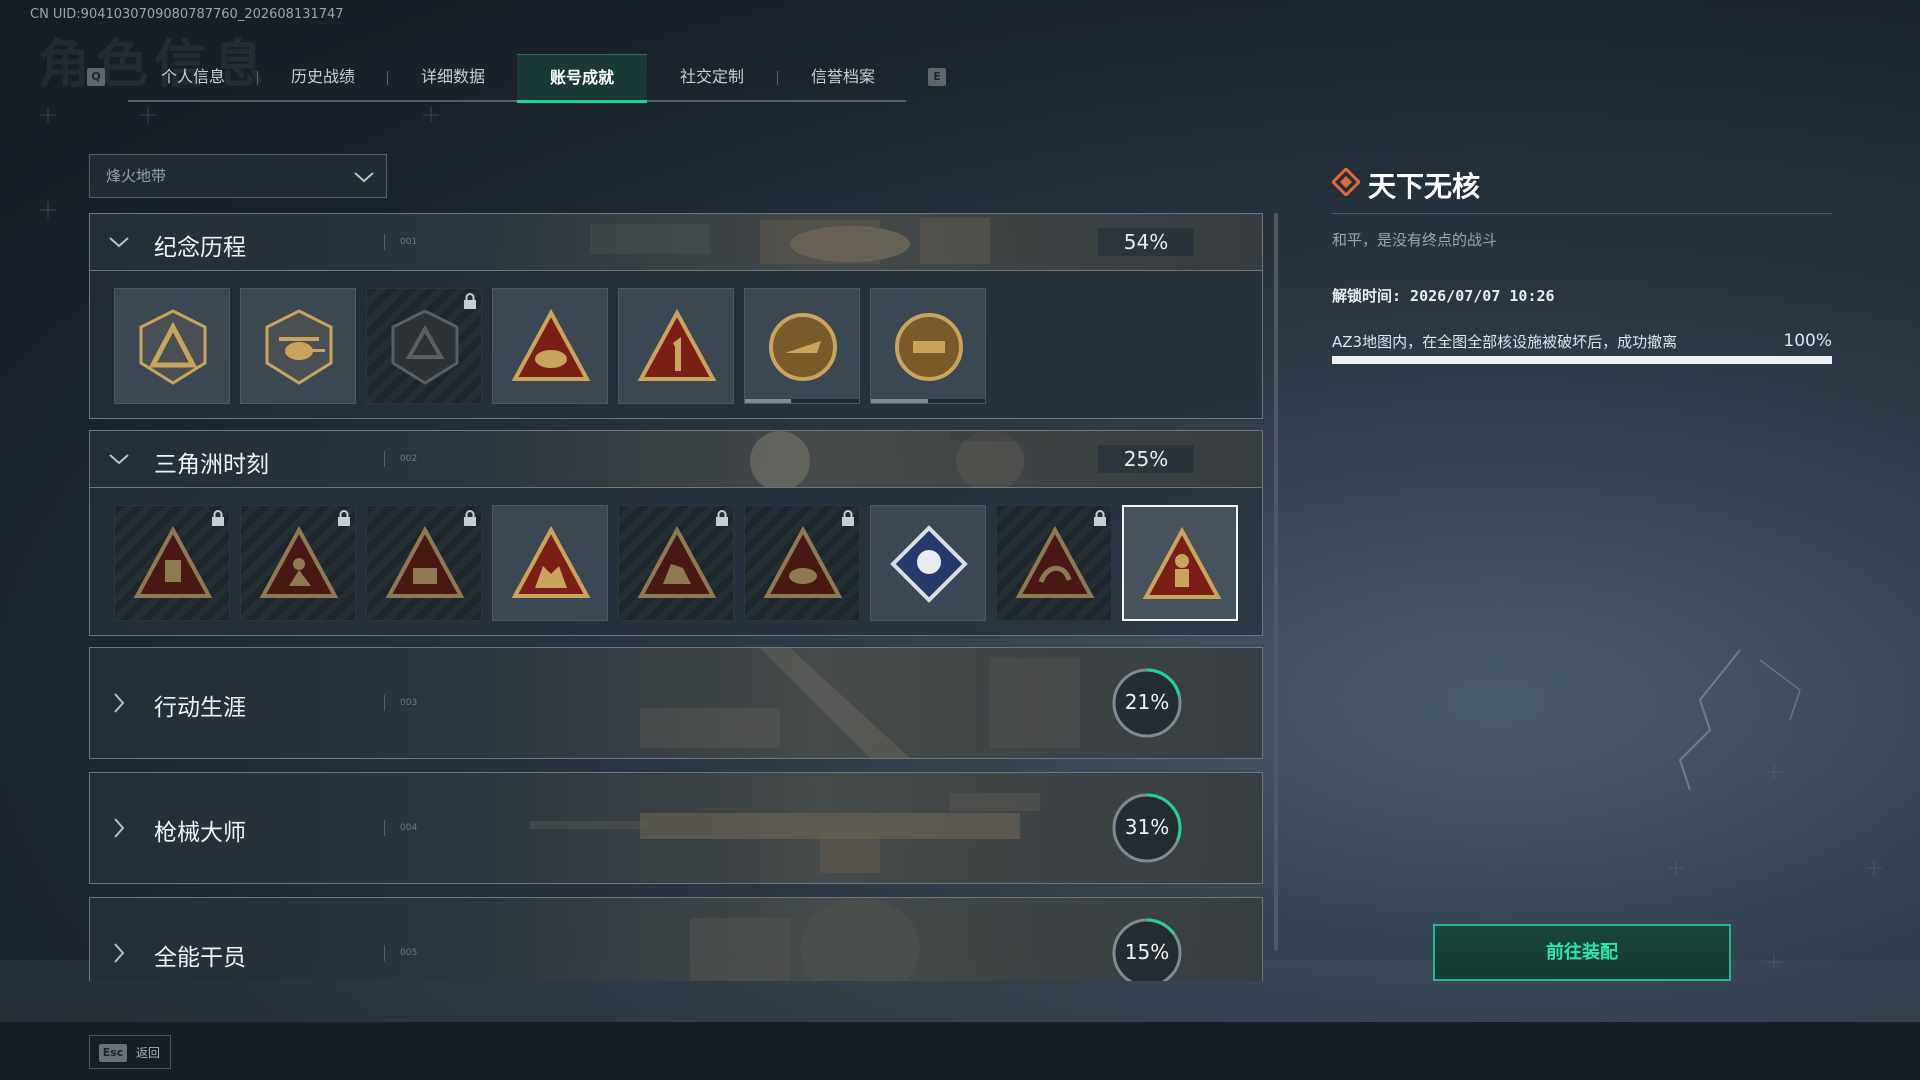 The width and height of the screenshot is (1920, 1080). I want to click on section-header: 全能干员 005 15%, so click(676, 939).